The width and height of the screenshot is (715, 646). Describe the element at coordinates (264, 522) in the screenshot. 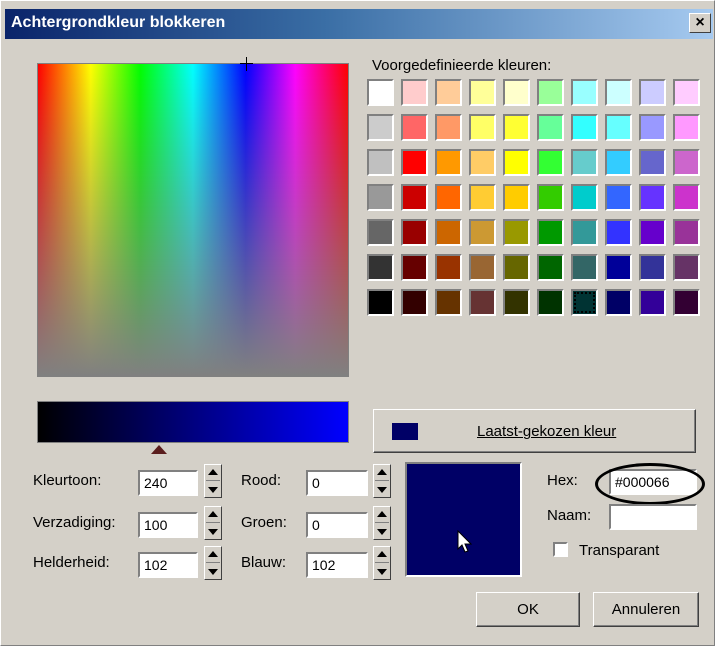

I see `green-label: Groen:` at that location.